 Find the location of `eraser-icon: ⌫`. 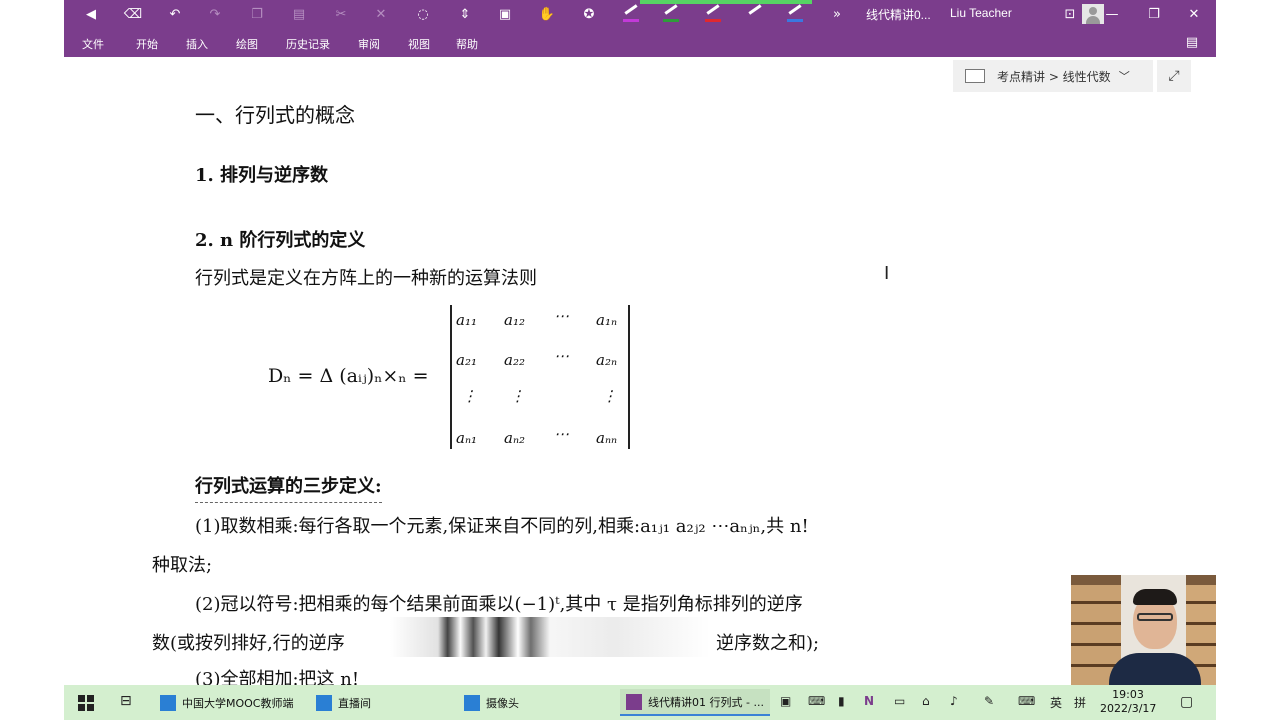

eraser-icon: ⌫ is located at coordinates (133, 14).